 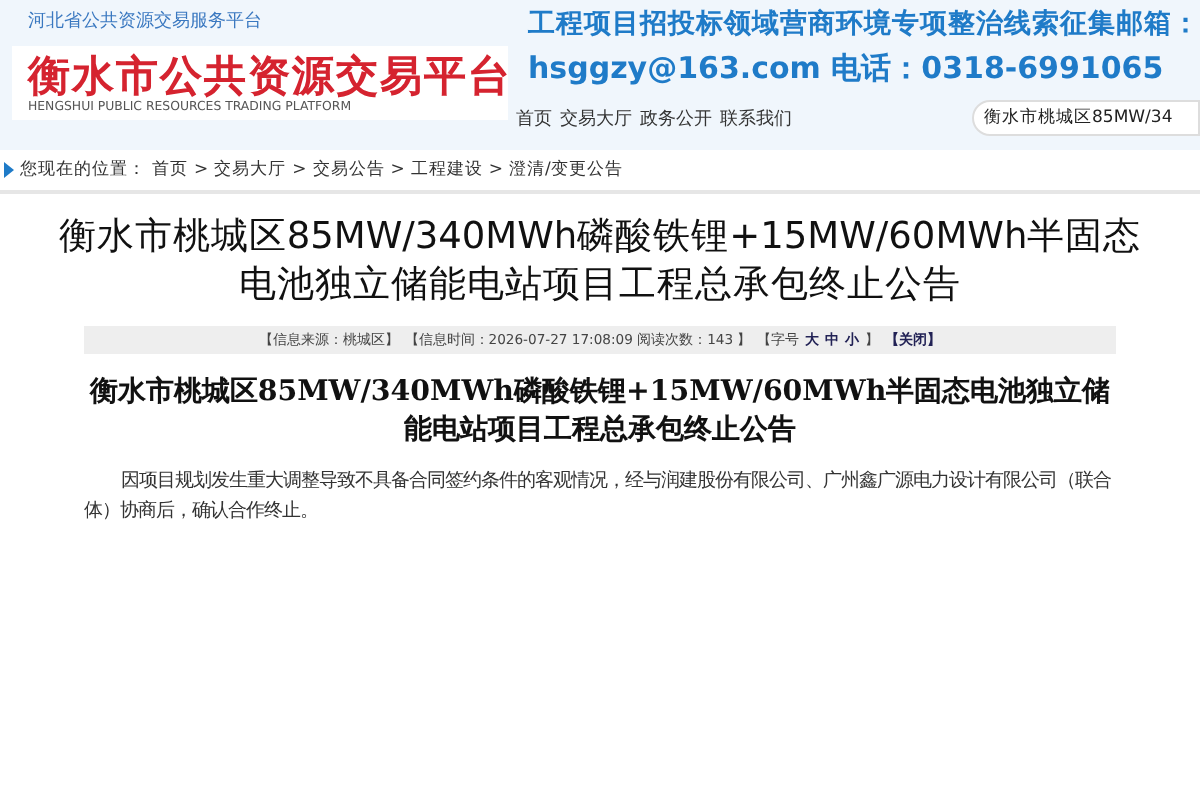 What do you see at coordinates (596, 118) in the screenshot?
I see `nav-link: 交易大厅` at bounding box center [596, 118].